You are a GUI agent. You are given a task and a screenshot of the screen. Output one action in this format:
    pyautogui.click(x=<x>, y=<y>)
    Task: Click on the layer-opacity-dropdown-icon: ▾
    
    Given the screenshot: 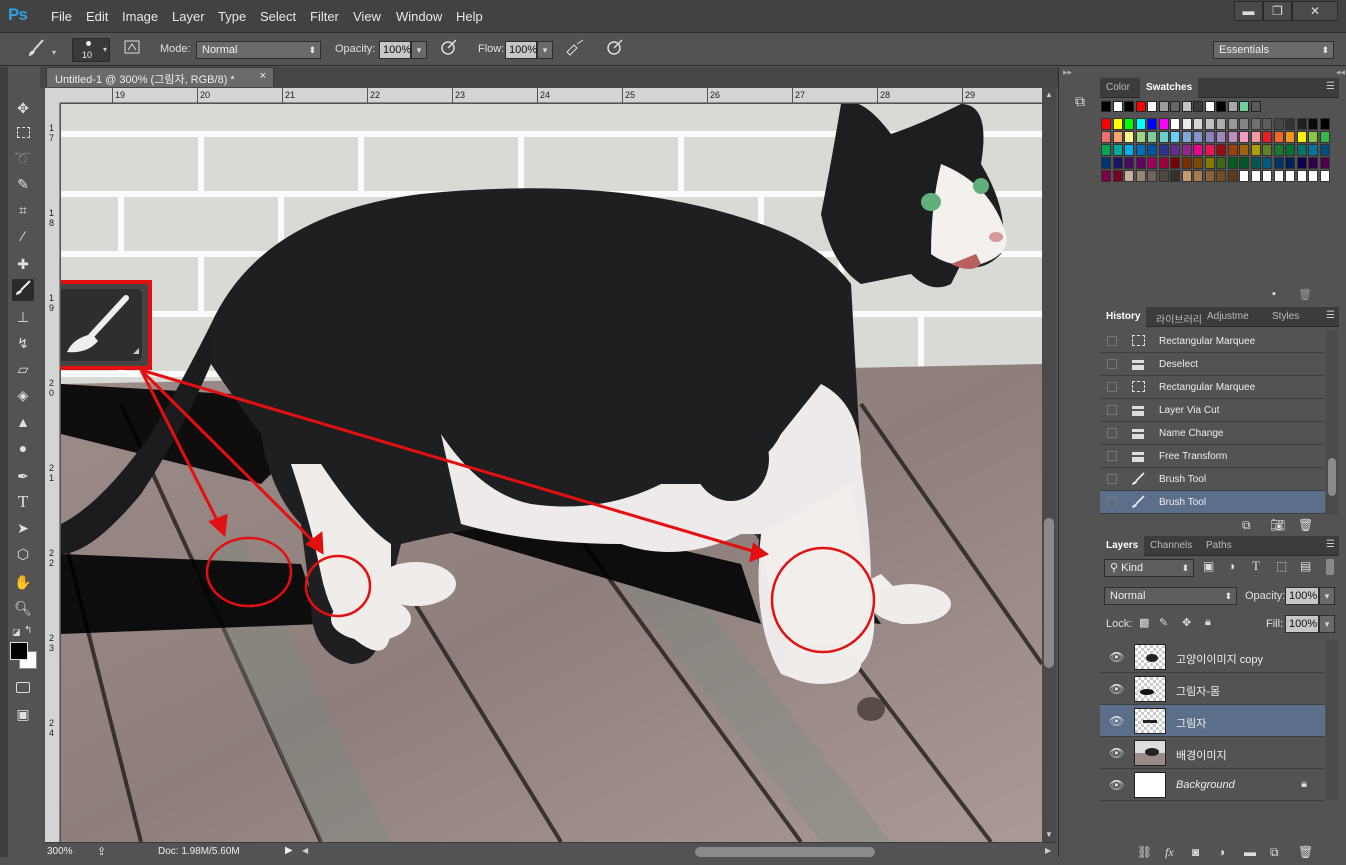 What is the action you would take?
    pyautogui.click(x=1327, y=596)
    